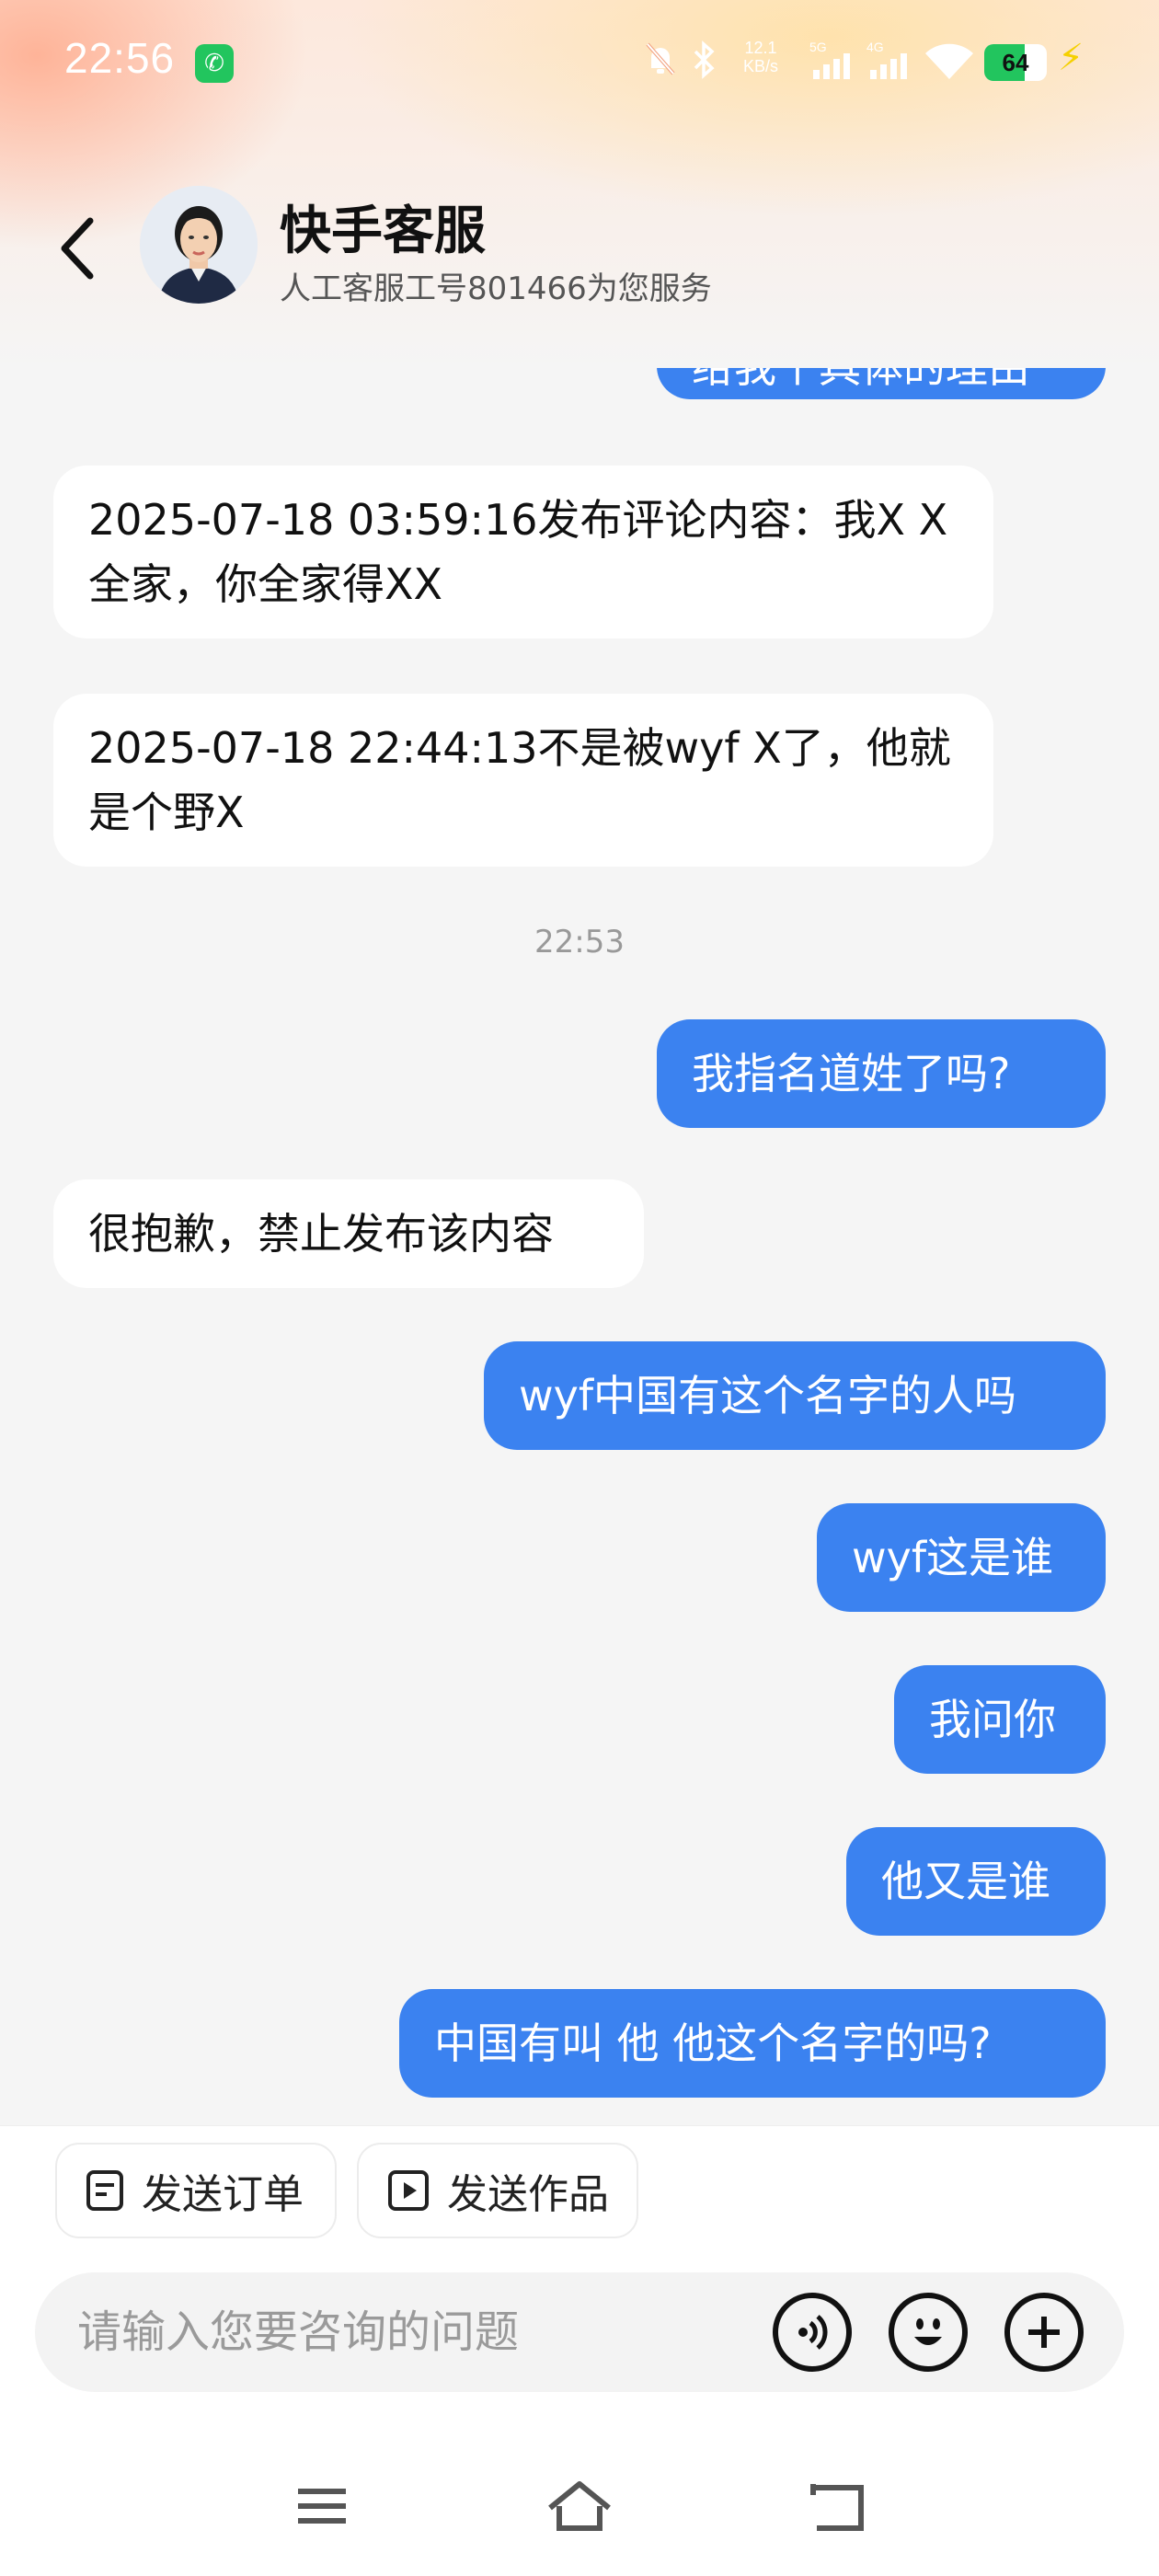 The image size is (1159, 2576). What do you see at coordinates (890, 65) in the screenshot?
I see `signal-4g-icon: 4G` at bounding box center [890, 65].